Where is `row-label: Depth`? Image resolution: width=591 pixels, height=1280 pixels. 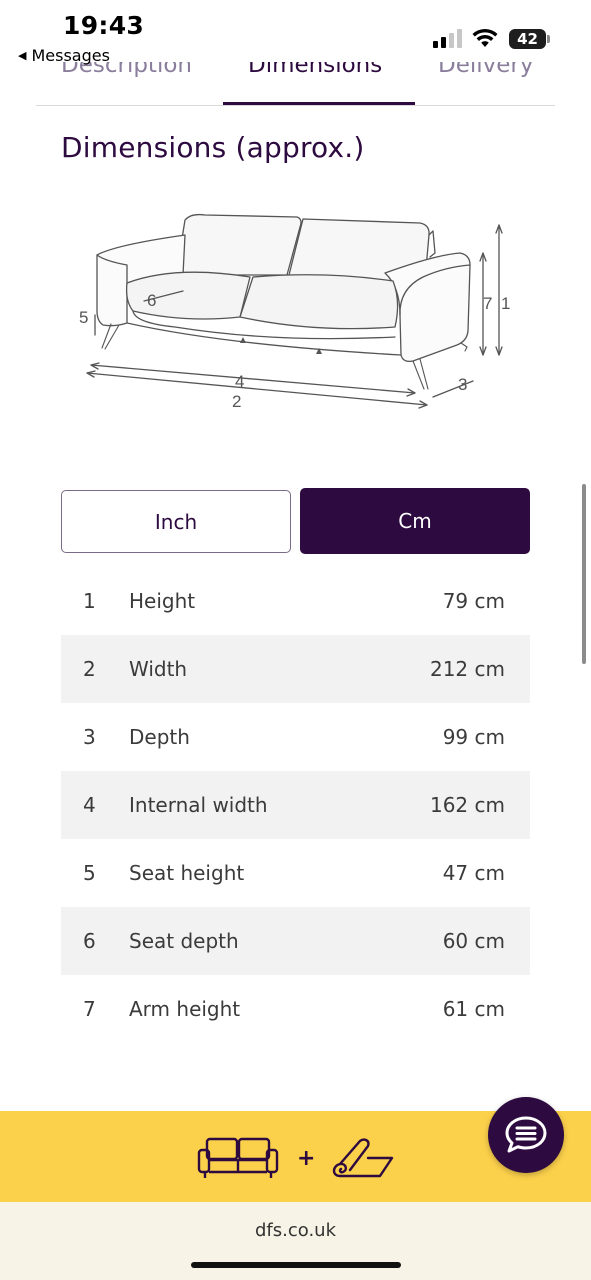
row-label: Depth is located at coordinates (159, 737).